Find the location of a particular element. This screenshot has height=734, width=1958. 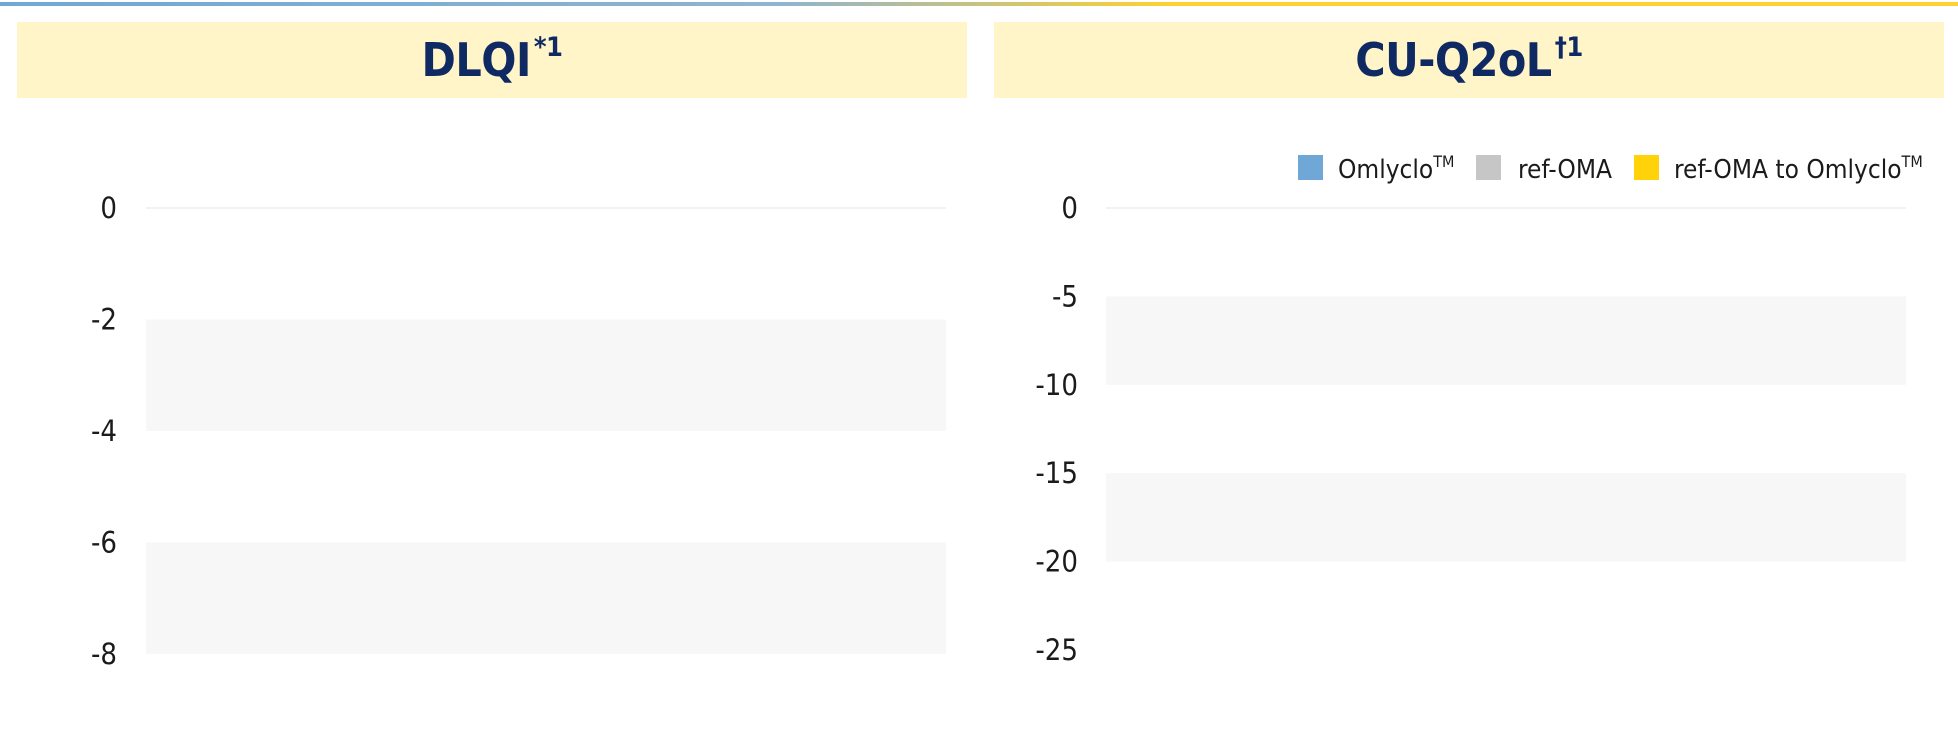

legend-label: ref-OMA to OmlycloTM is located at coordinates (1798, 168).